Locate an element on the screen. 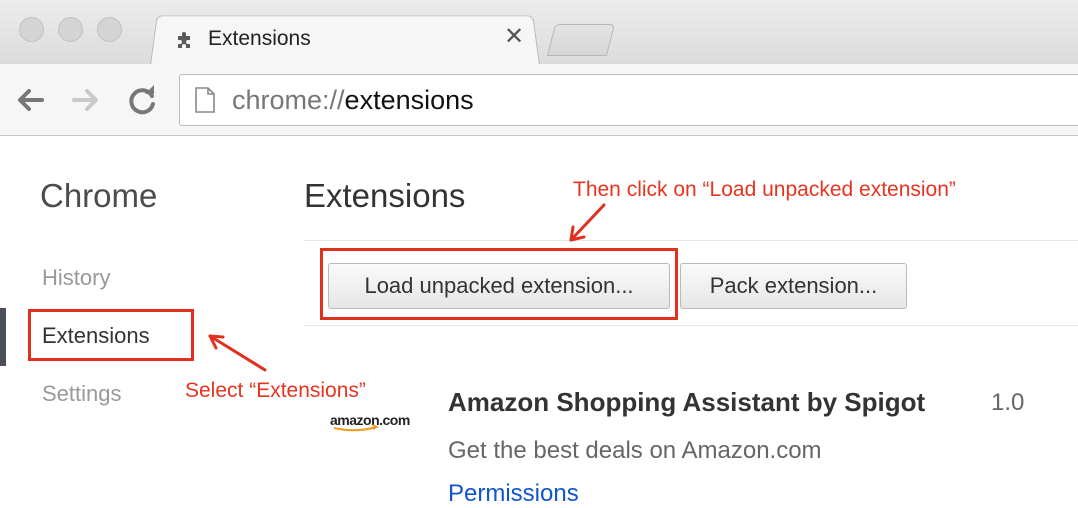 This screenshot has width=1078, height=508. highlight-box-extensions is located at coordinates (111, 335).